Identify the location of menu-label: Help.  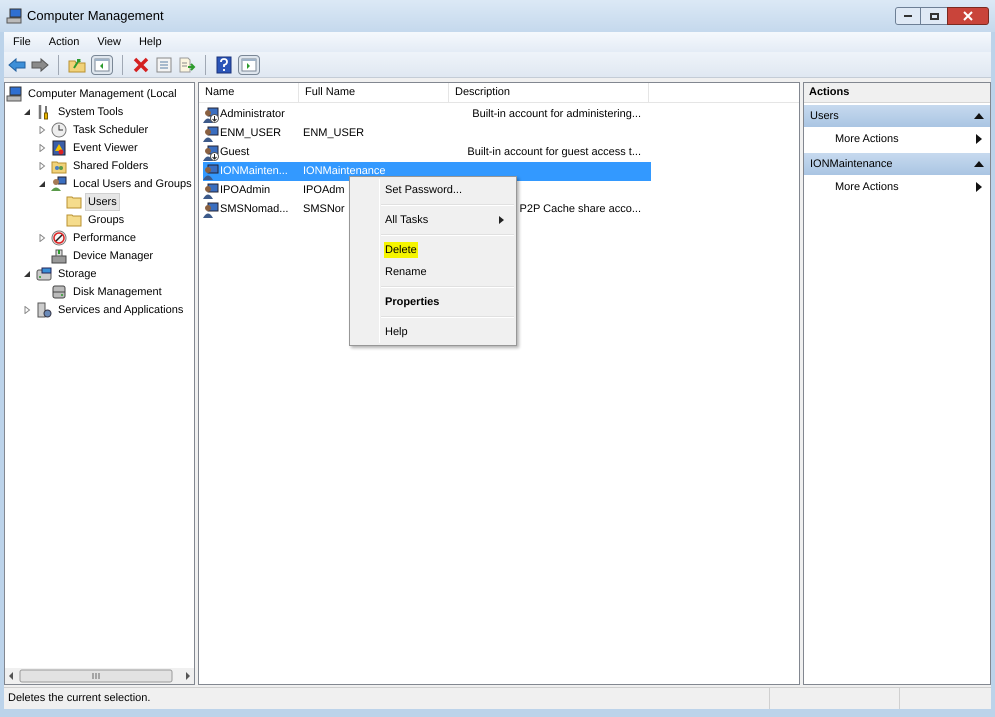
(396, 332).